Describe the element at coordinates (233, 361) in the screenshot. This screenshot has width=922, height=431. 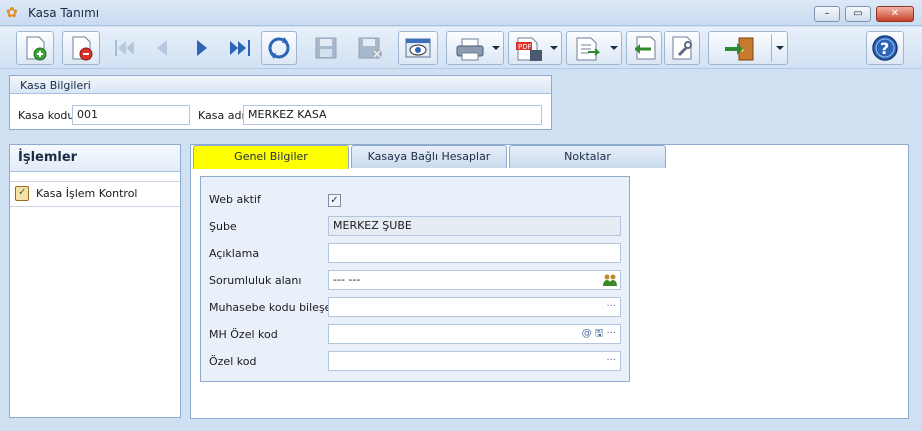
I see `ozel-kod-label: Özel kod` at that location.